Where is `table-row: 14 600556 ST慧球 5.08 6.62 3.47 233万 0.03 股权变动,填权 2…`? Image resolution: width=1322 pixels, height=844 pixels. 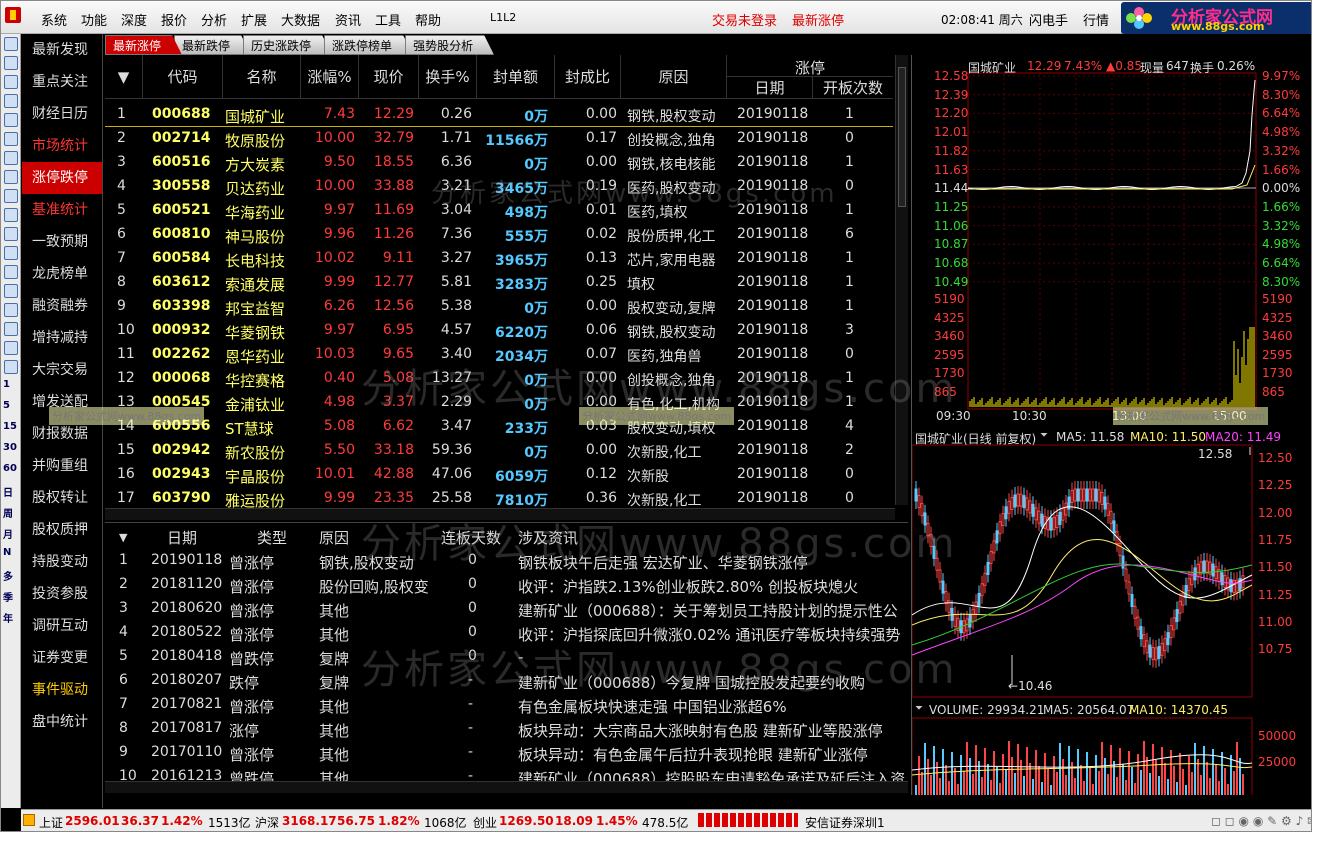 table-row: 14 600556 ST慧球 5.08 6.62 3.47 233万 0.03 股权变动,填权 2… is located at coordinates (499, 427).